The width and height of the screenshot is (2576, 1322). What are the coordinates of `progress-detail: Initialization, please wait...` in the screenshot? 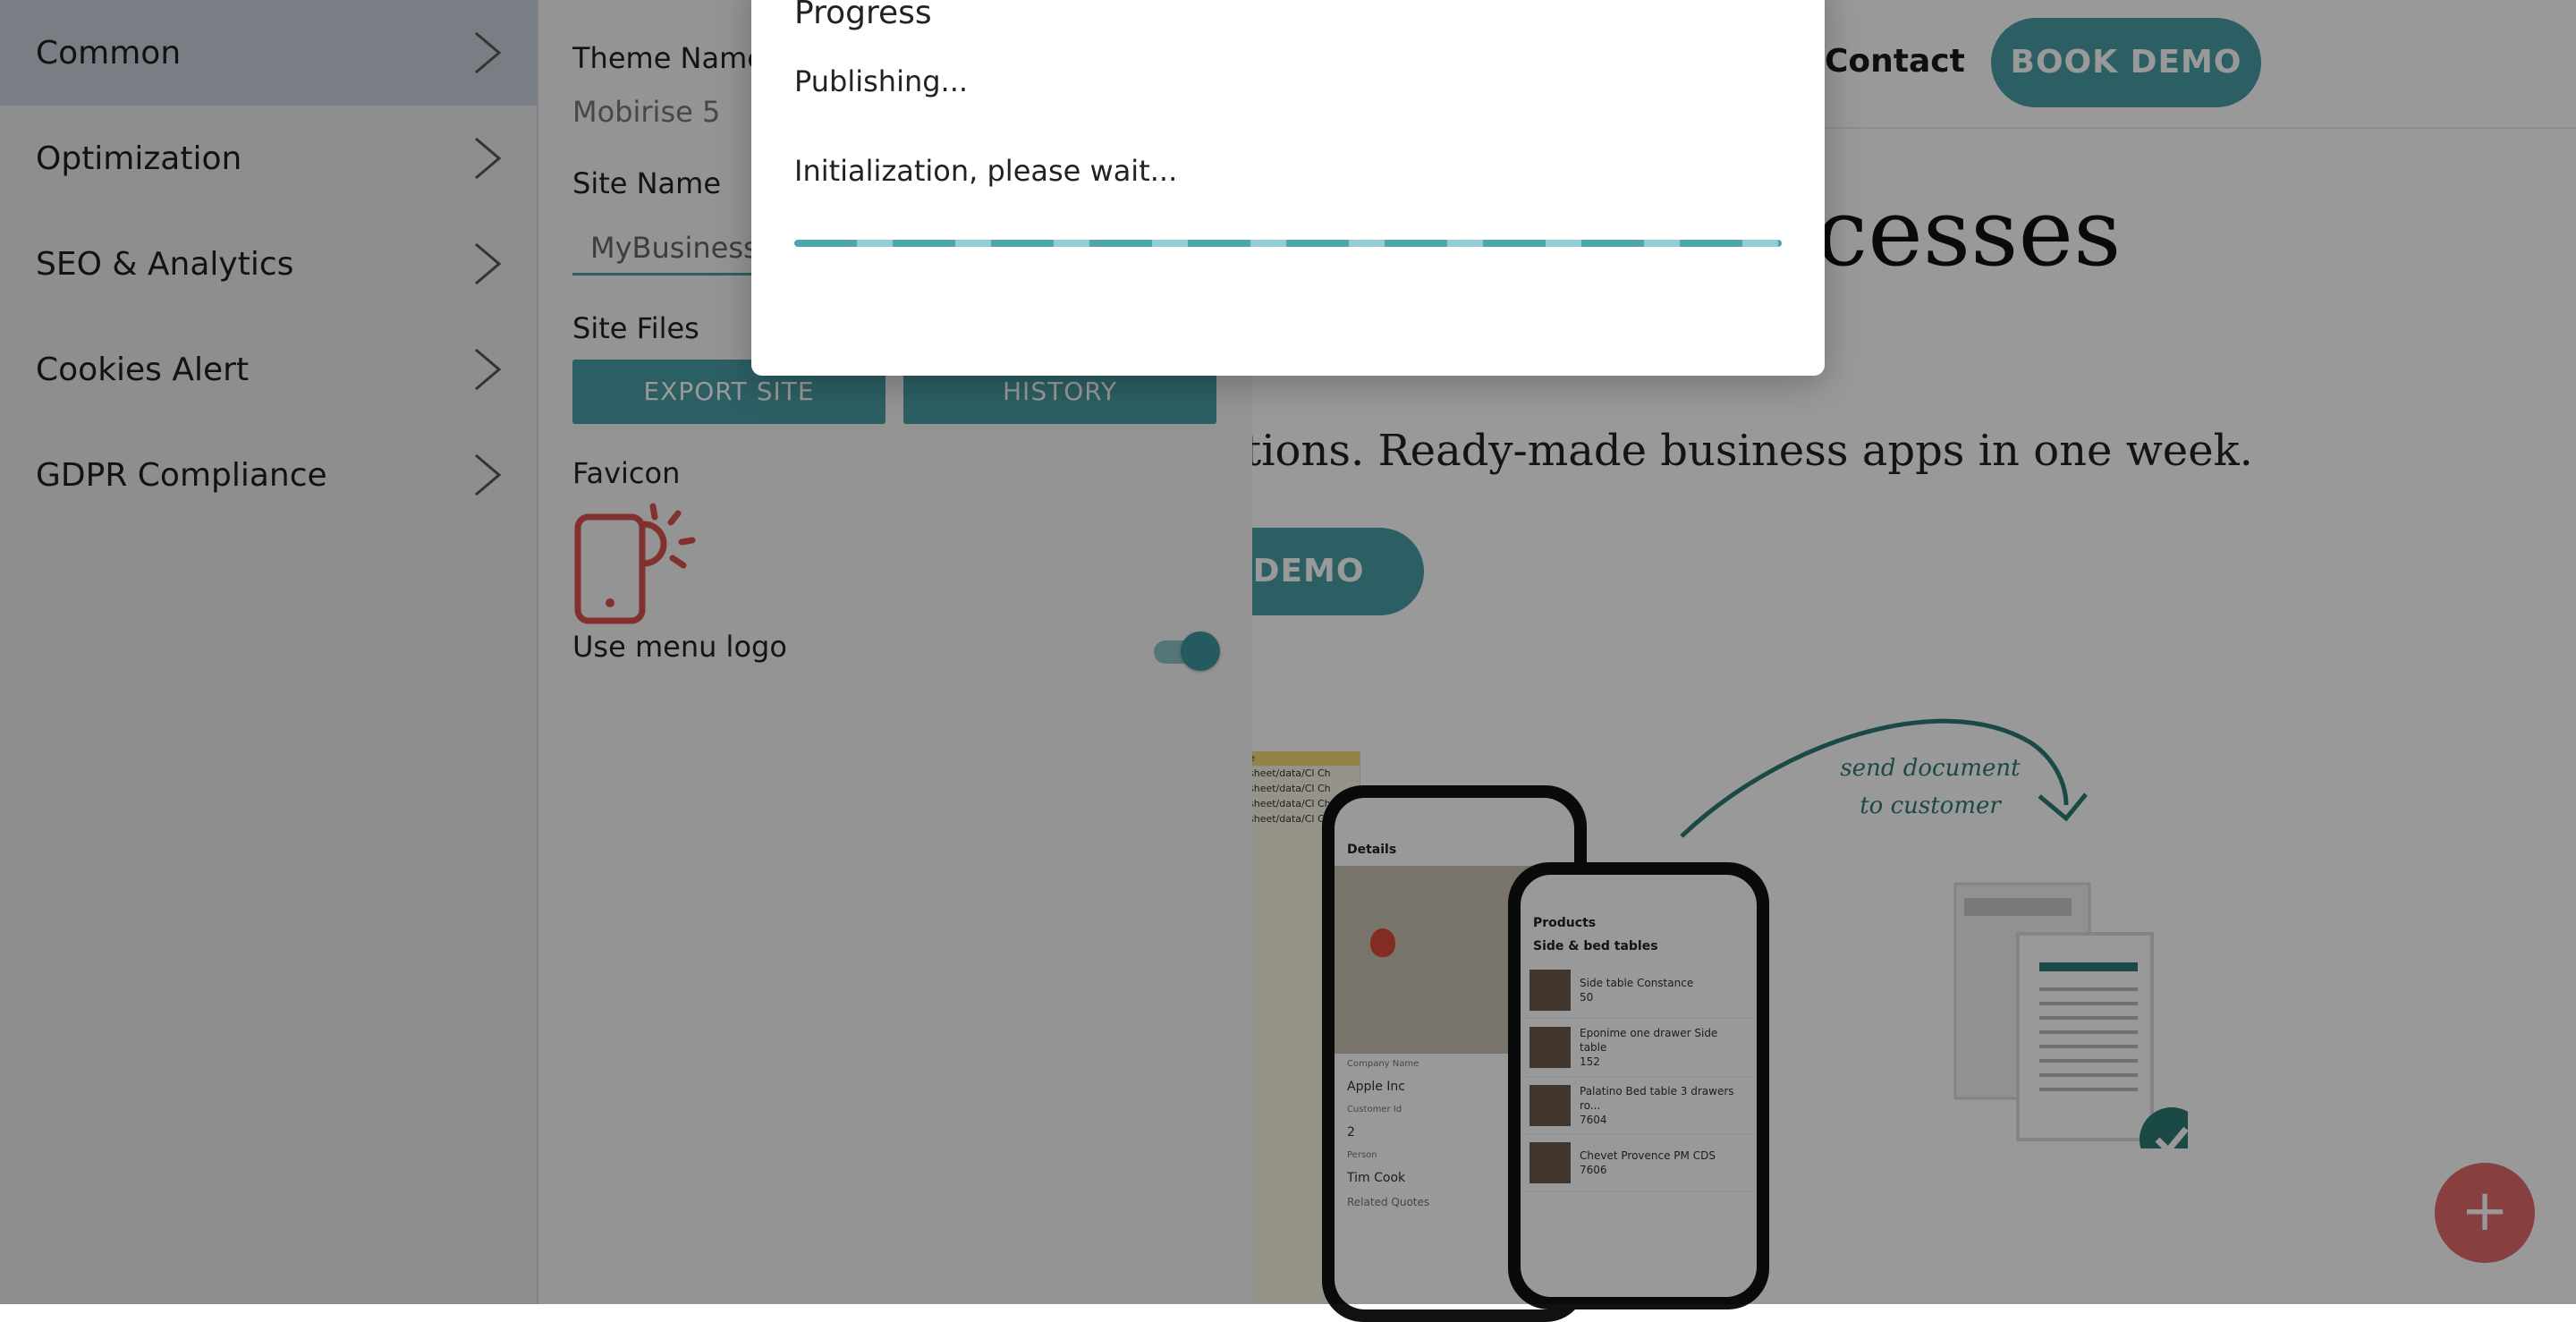 It's located at (986, 171).